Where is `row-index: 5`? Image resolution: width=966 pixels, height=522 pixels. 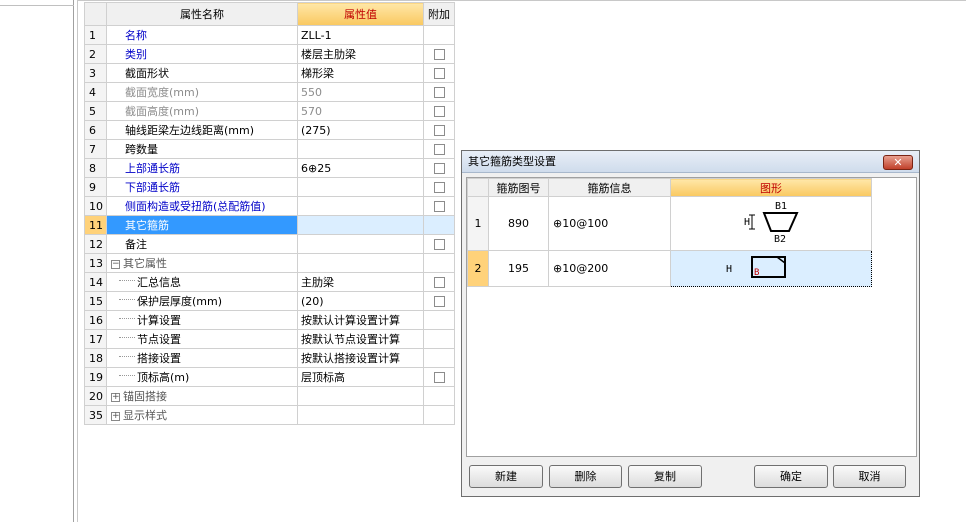
row-index: 5 is located at coordinates (95, 111).